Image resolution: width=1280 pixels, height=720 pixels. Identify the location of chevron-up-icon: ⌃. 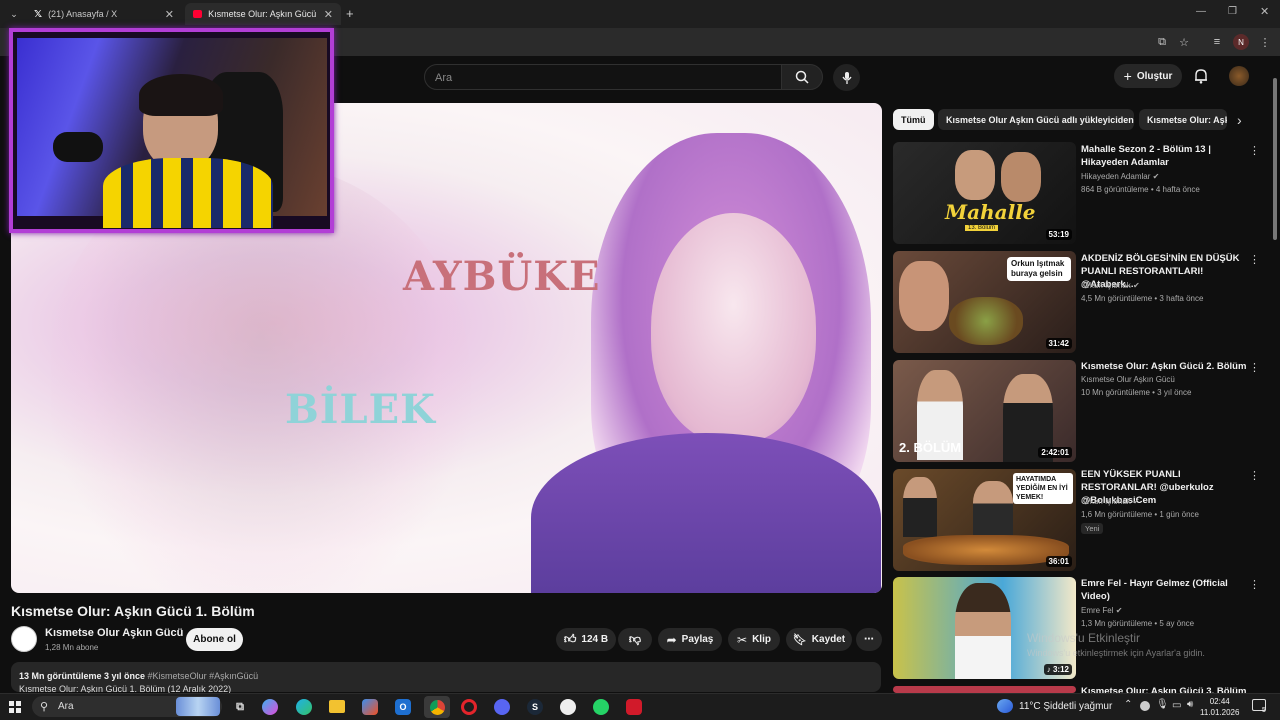
(1128, 704).